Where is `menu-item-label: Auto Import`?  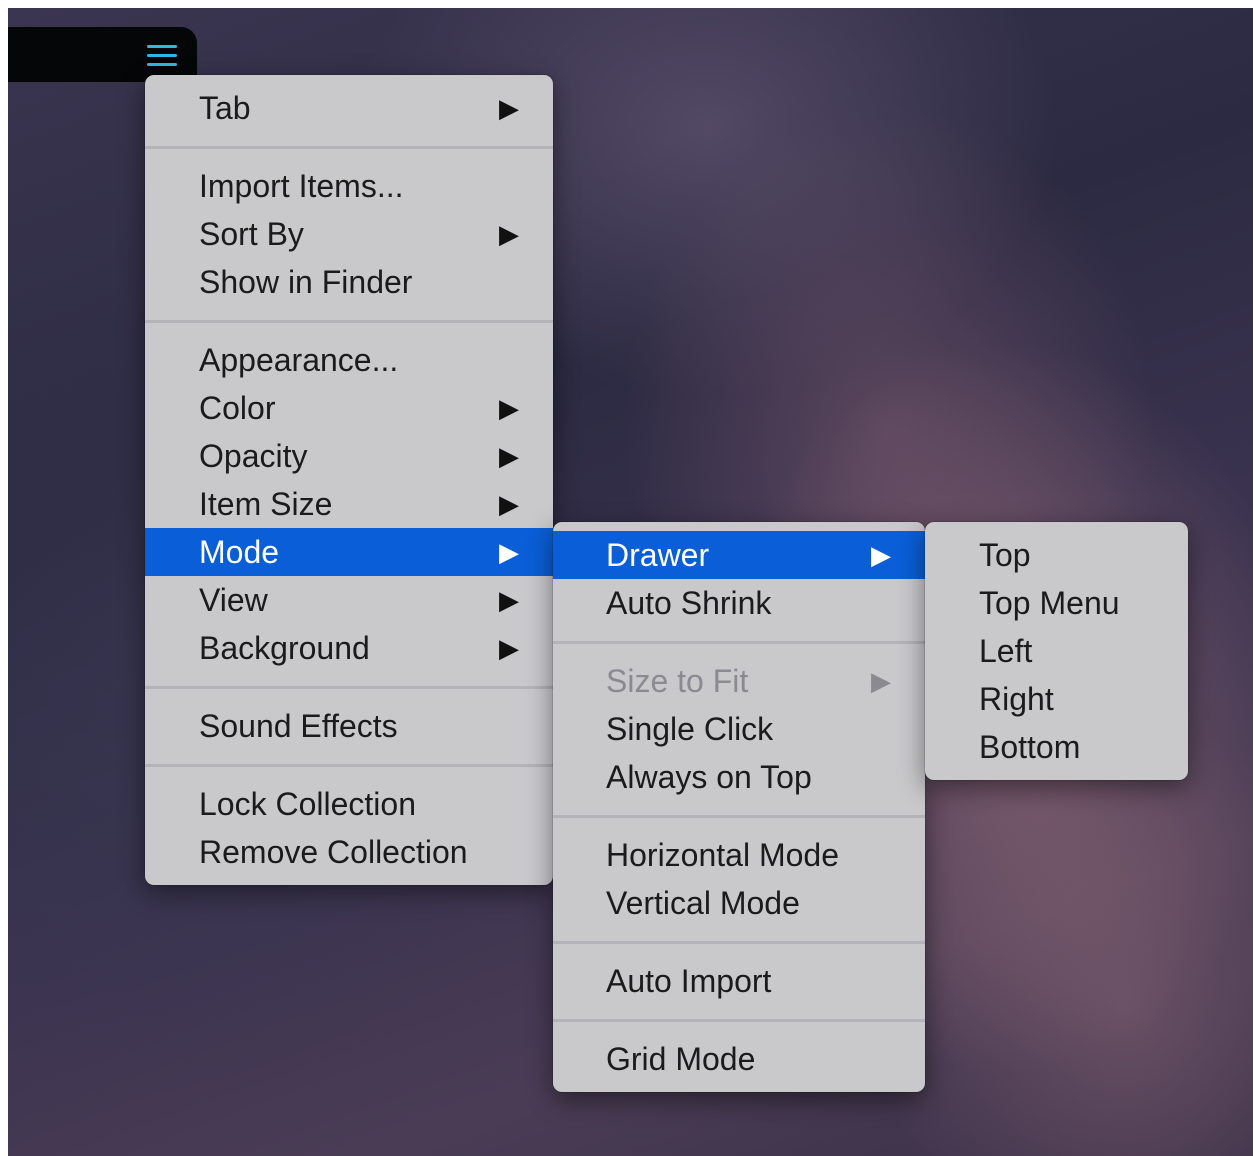 menu-item-label: Auto Import is located at coordinates (689, 981).